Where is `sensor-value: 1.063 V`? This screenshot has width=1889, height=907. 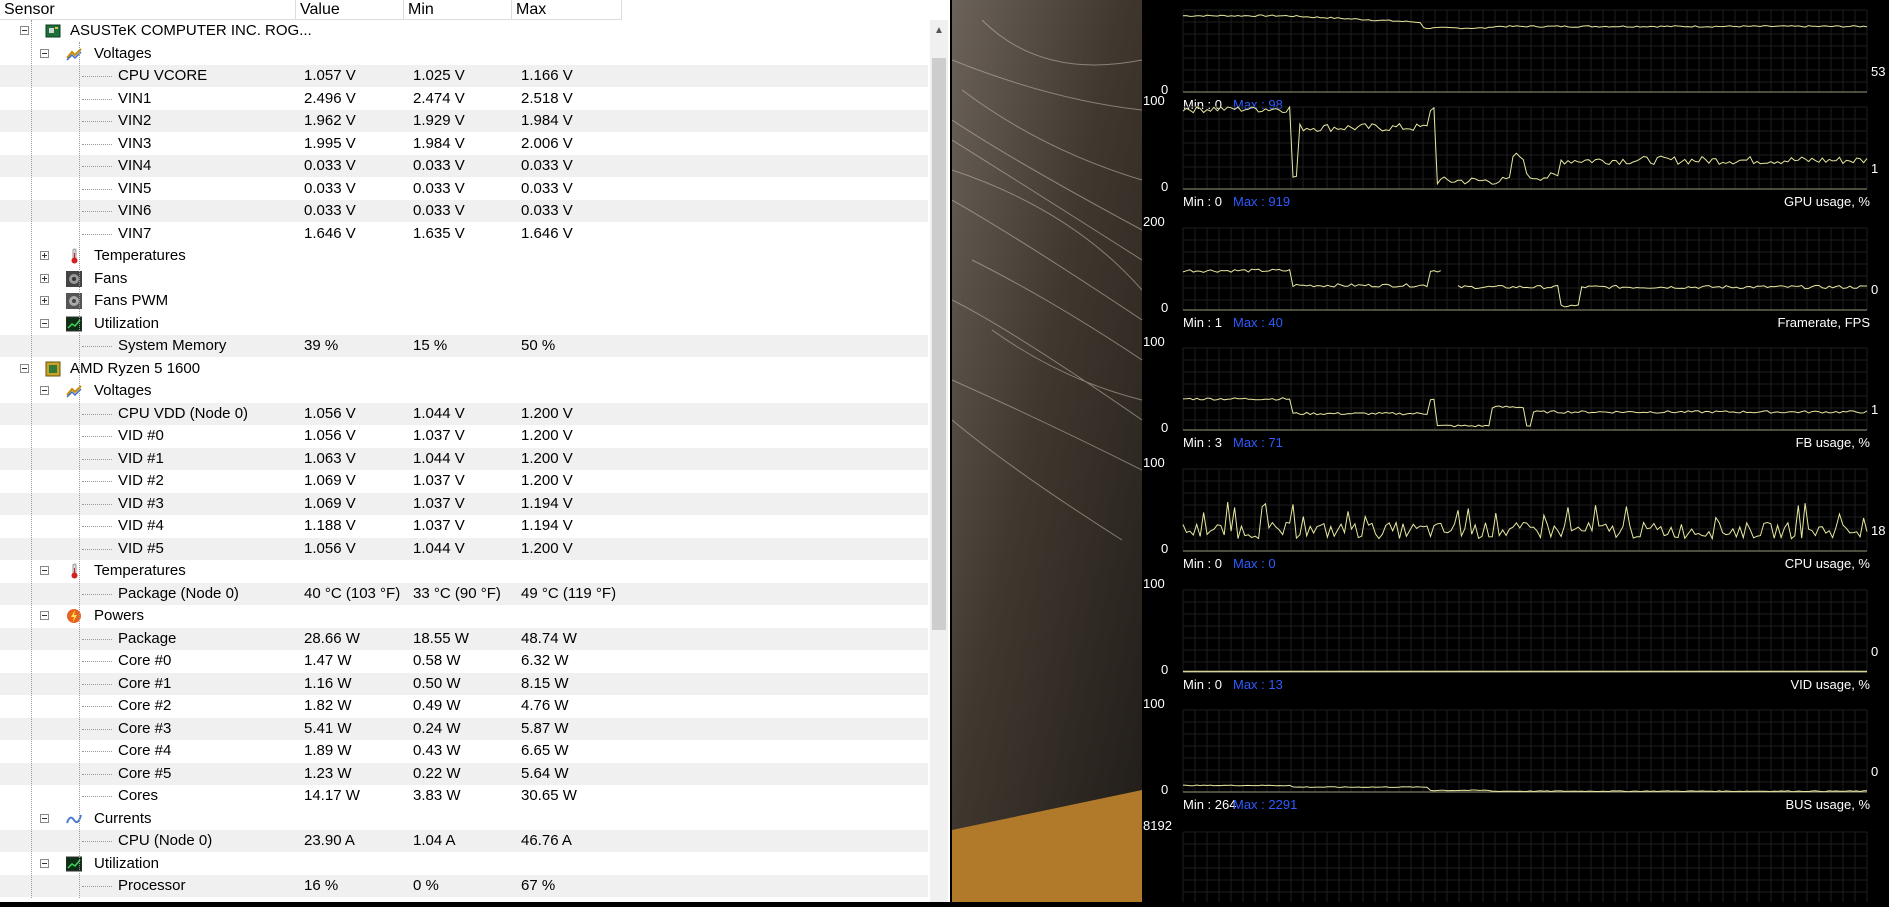 sensor-value: 1.063 V is located at coordinates (330, 458).